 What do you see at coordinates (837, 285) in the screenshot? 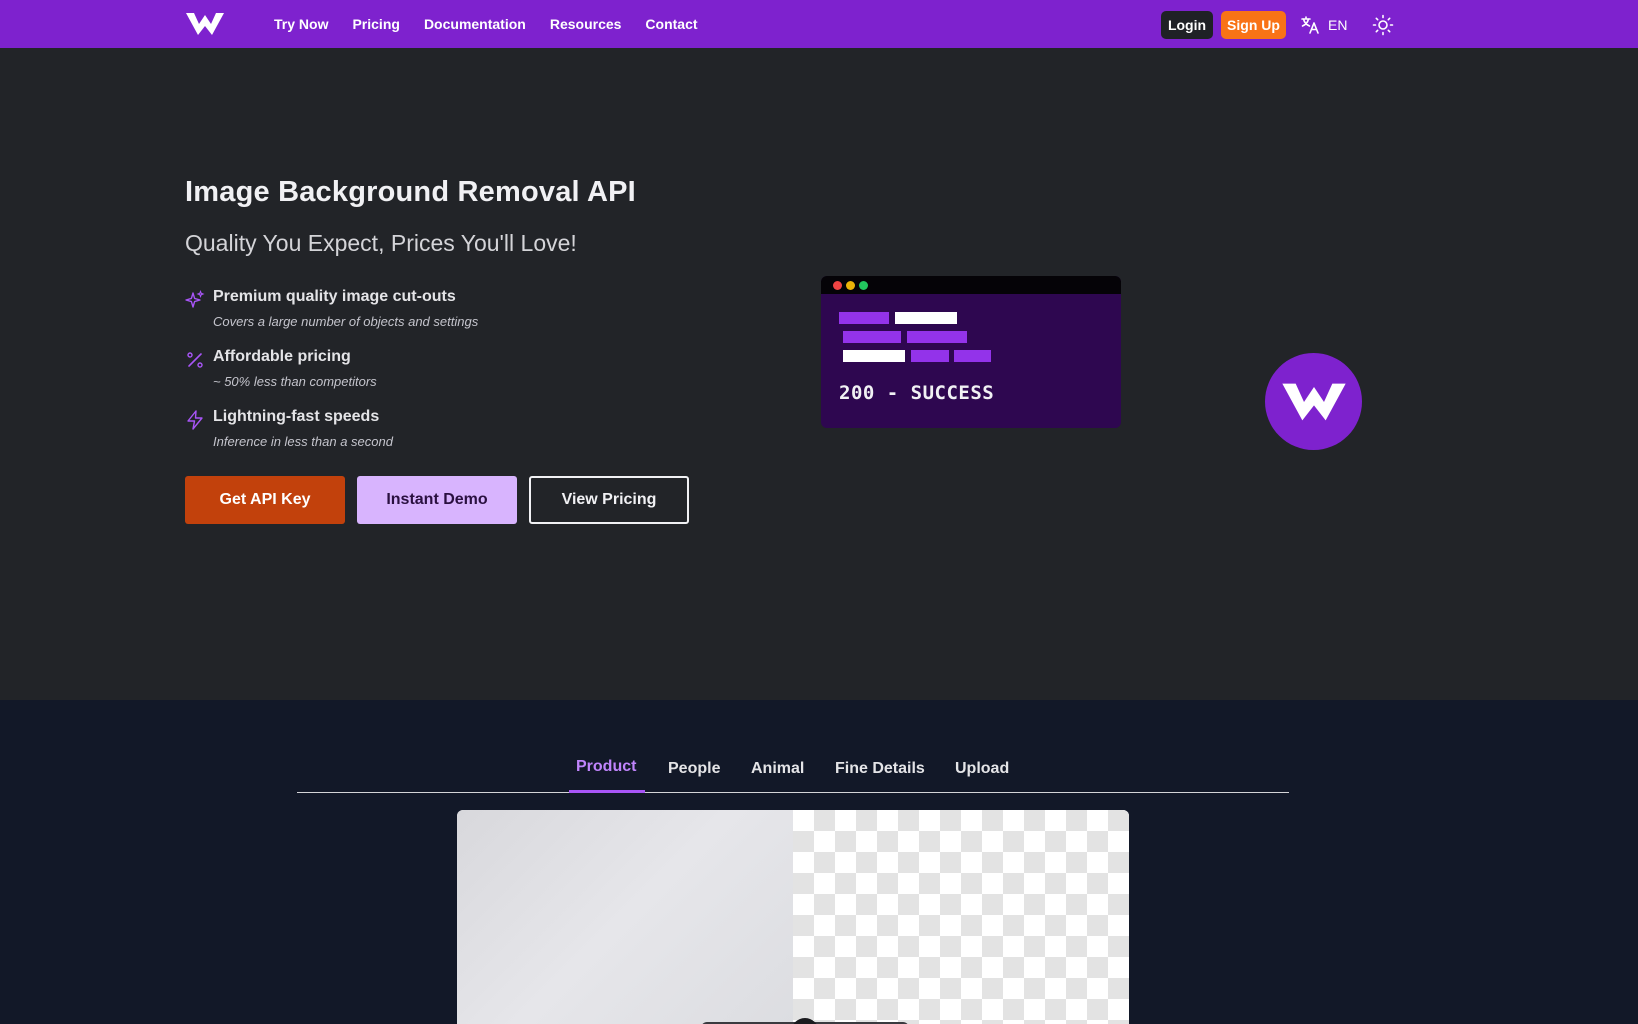
I see `close-dot-icon` at bounding box center [837, 285].